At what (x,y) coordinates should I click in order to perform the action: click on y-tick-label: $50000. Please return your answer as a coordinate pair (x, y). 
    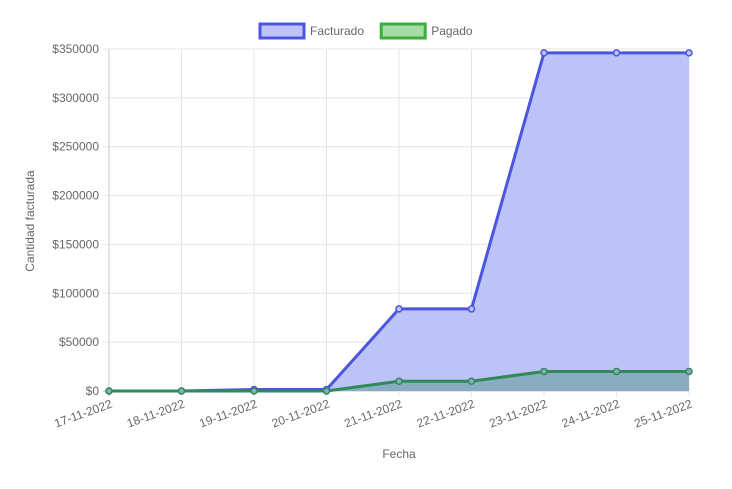
    Looking at the image, I should click on (79, 342).